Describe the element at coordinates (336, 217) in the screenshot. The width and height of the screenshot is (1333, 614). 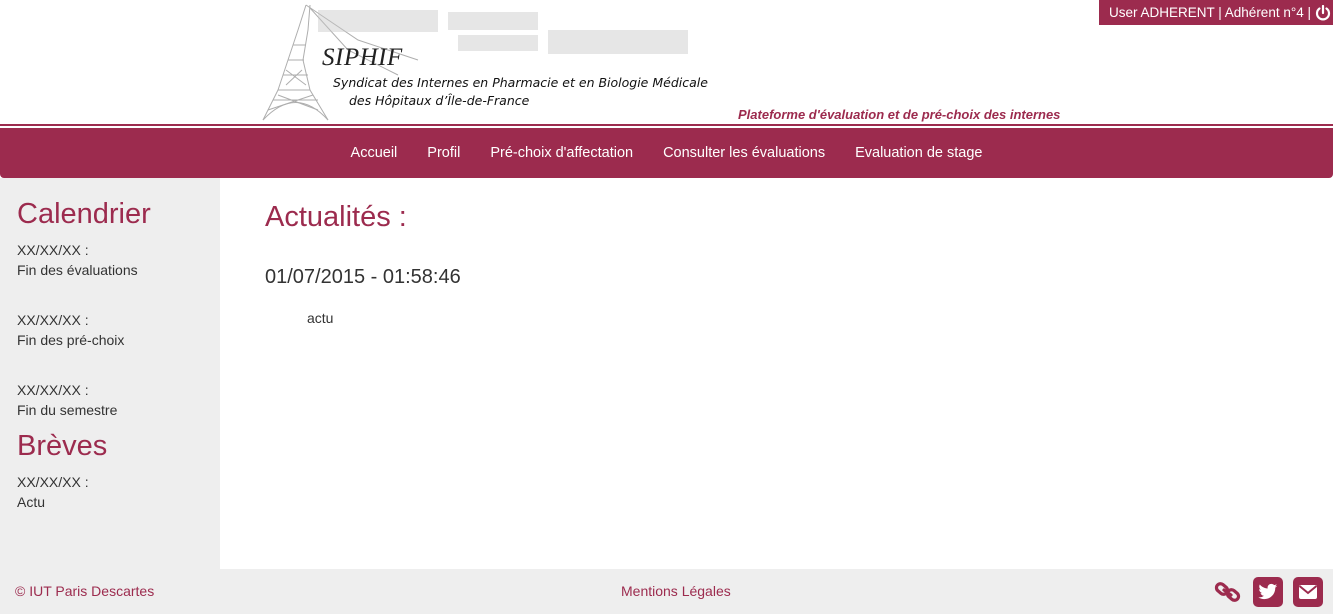
I see `page-title: Actualités :` at that location.